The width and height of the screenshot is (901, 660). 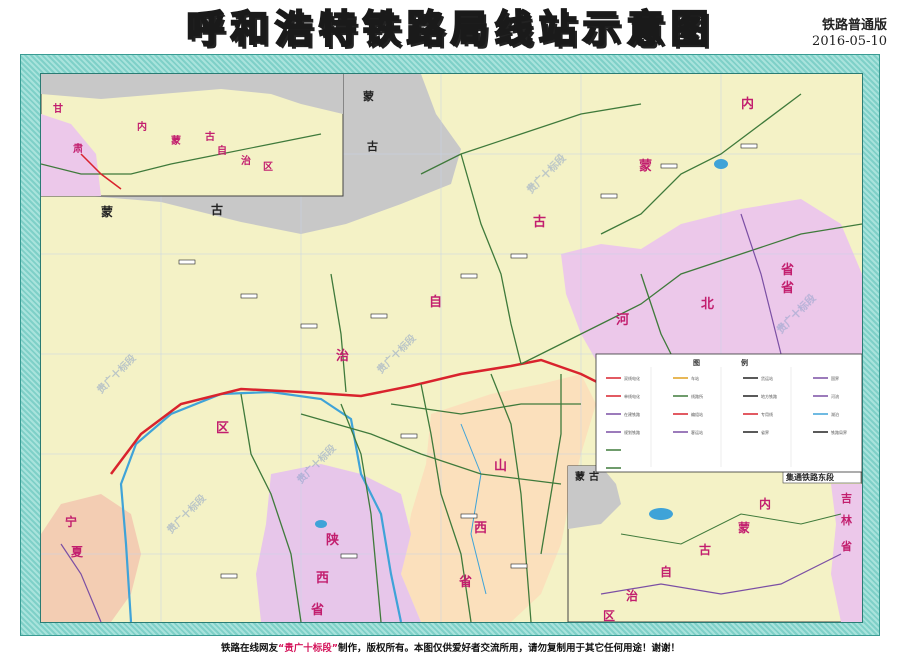 What do you see at coordinates (632, 432) in the screenshot?
I see `legend-item: 规划铁路` at bounding box center [632, 432].